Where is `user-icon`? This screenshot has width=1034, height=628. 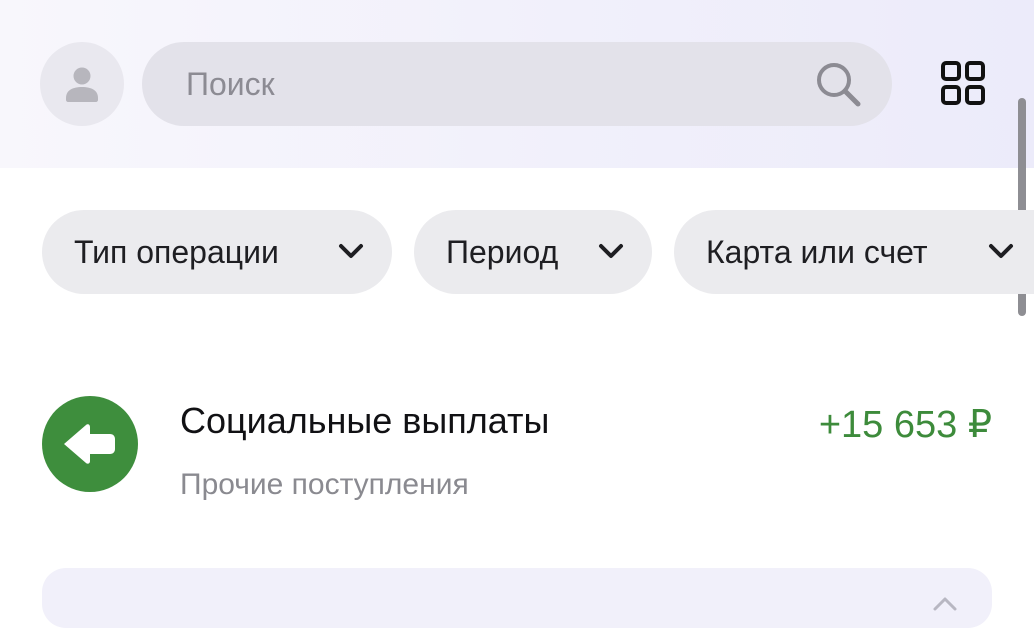
user-icon is located at coordinates (82, 84).